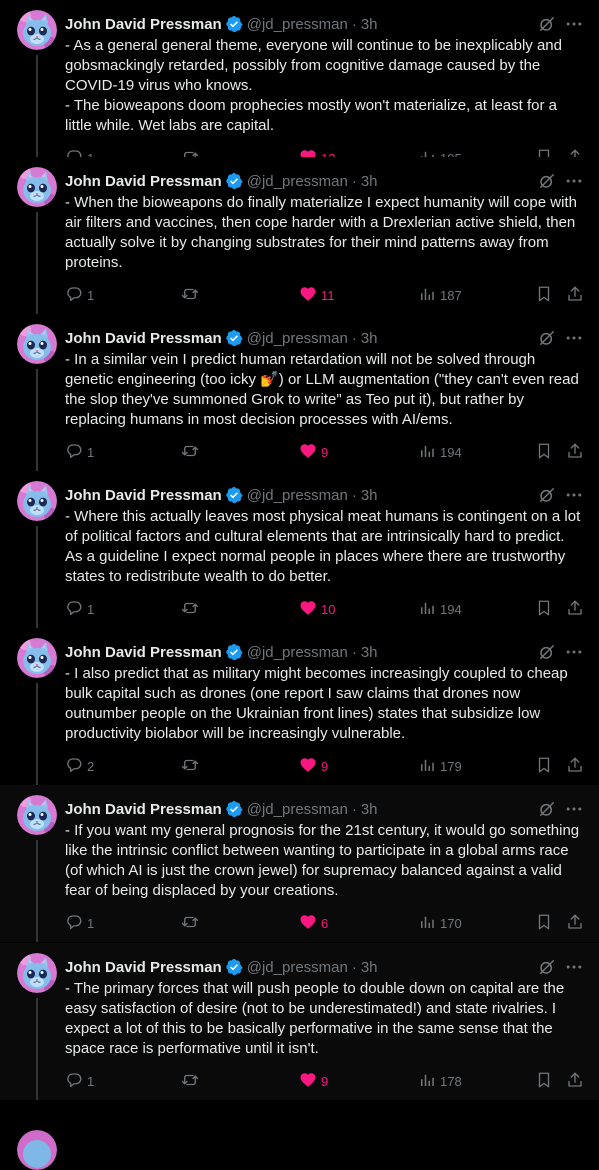 Image resolution: width=599 pixels, height=1170 pixels. Describe the element at coordinates (440, 295) in the screenshot. I see `views-button: 187` at that location.